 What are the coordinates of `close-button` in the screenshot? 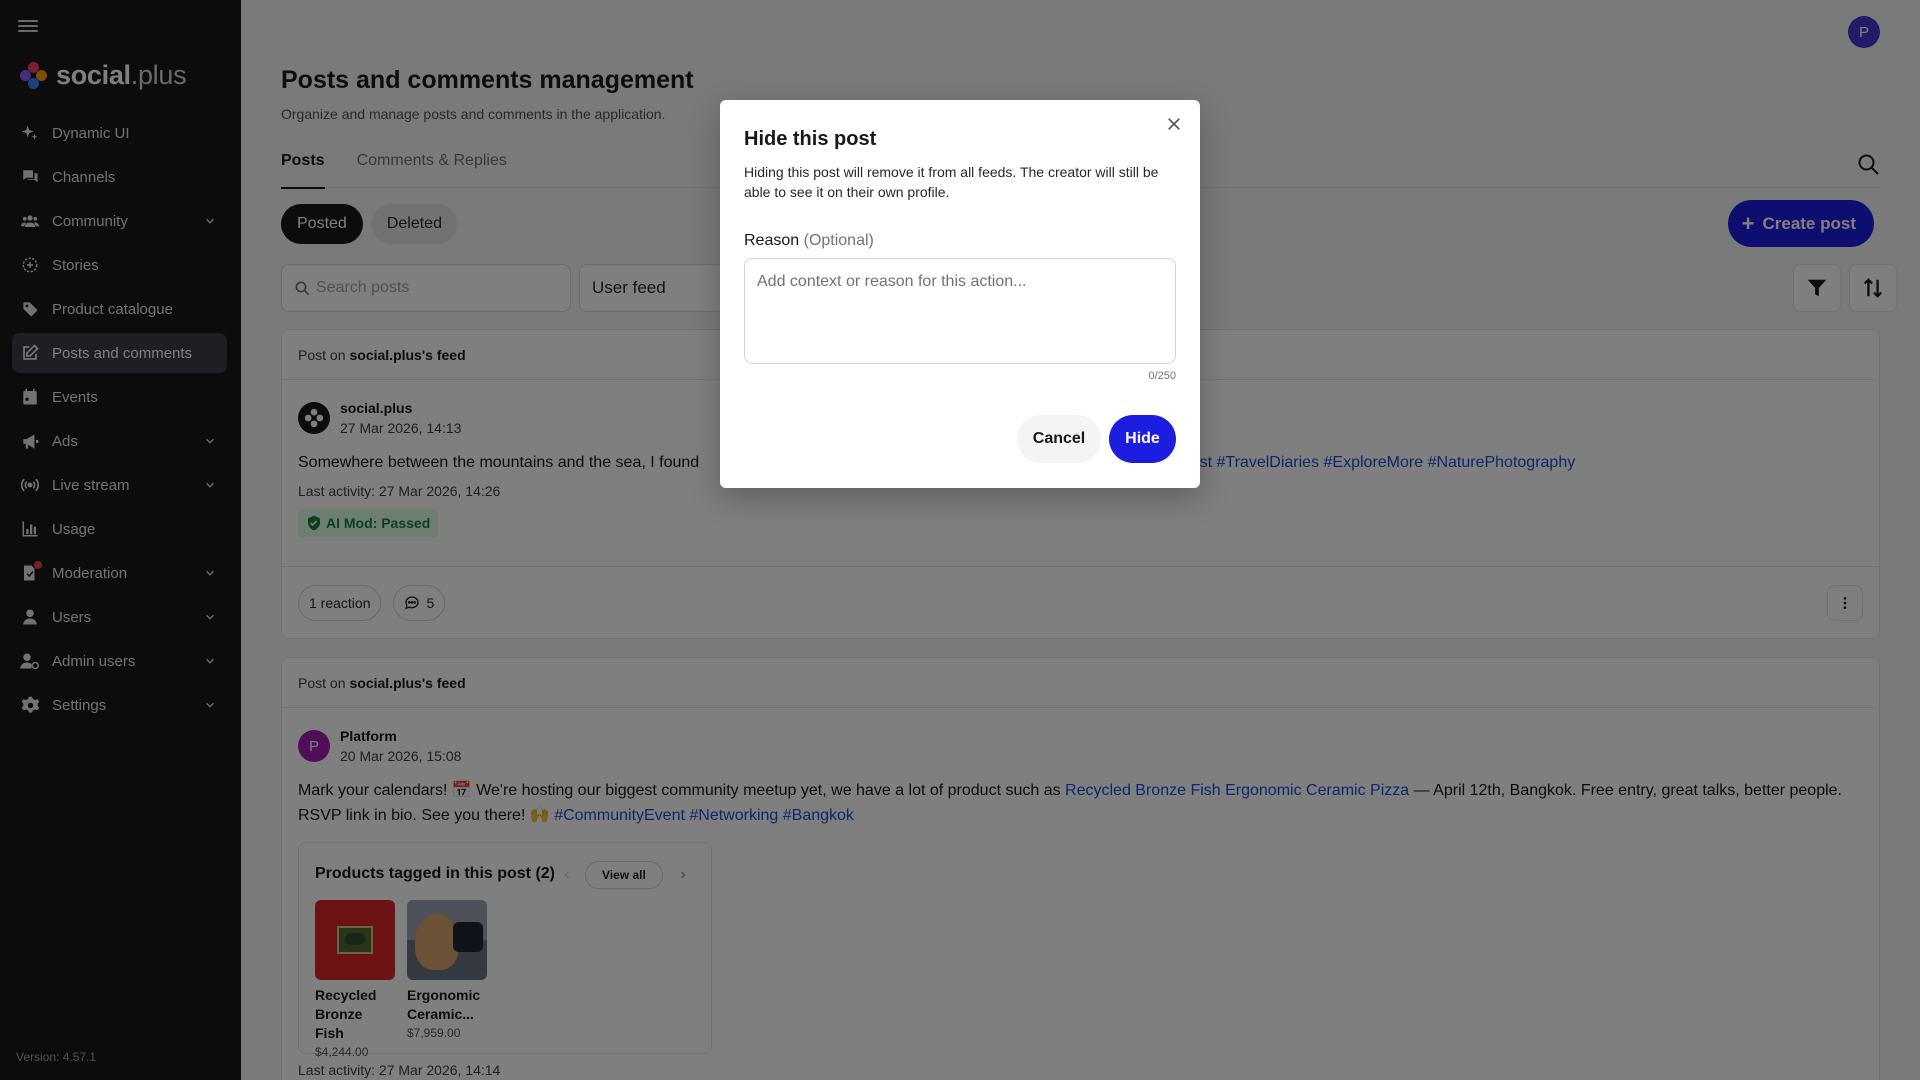 It's located at (1174, 124).